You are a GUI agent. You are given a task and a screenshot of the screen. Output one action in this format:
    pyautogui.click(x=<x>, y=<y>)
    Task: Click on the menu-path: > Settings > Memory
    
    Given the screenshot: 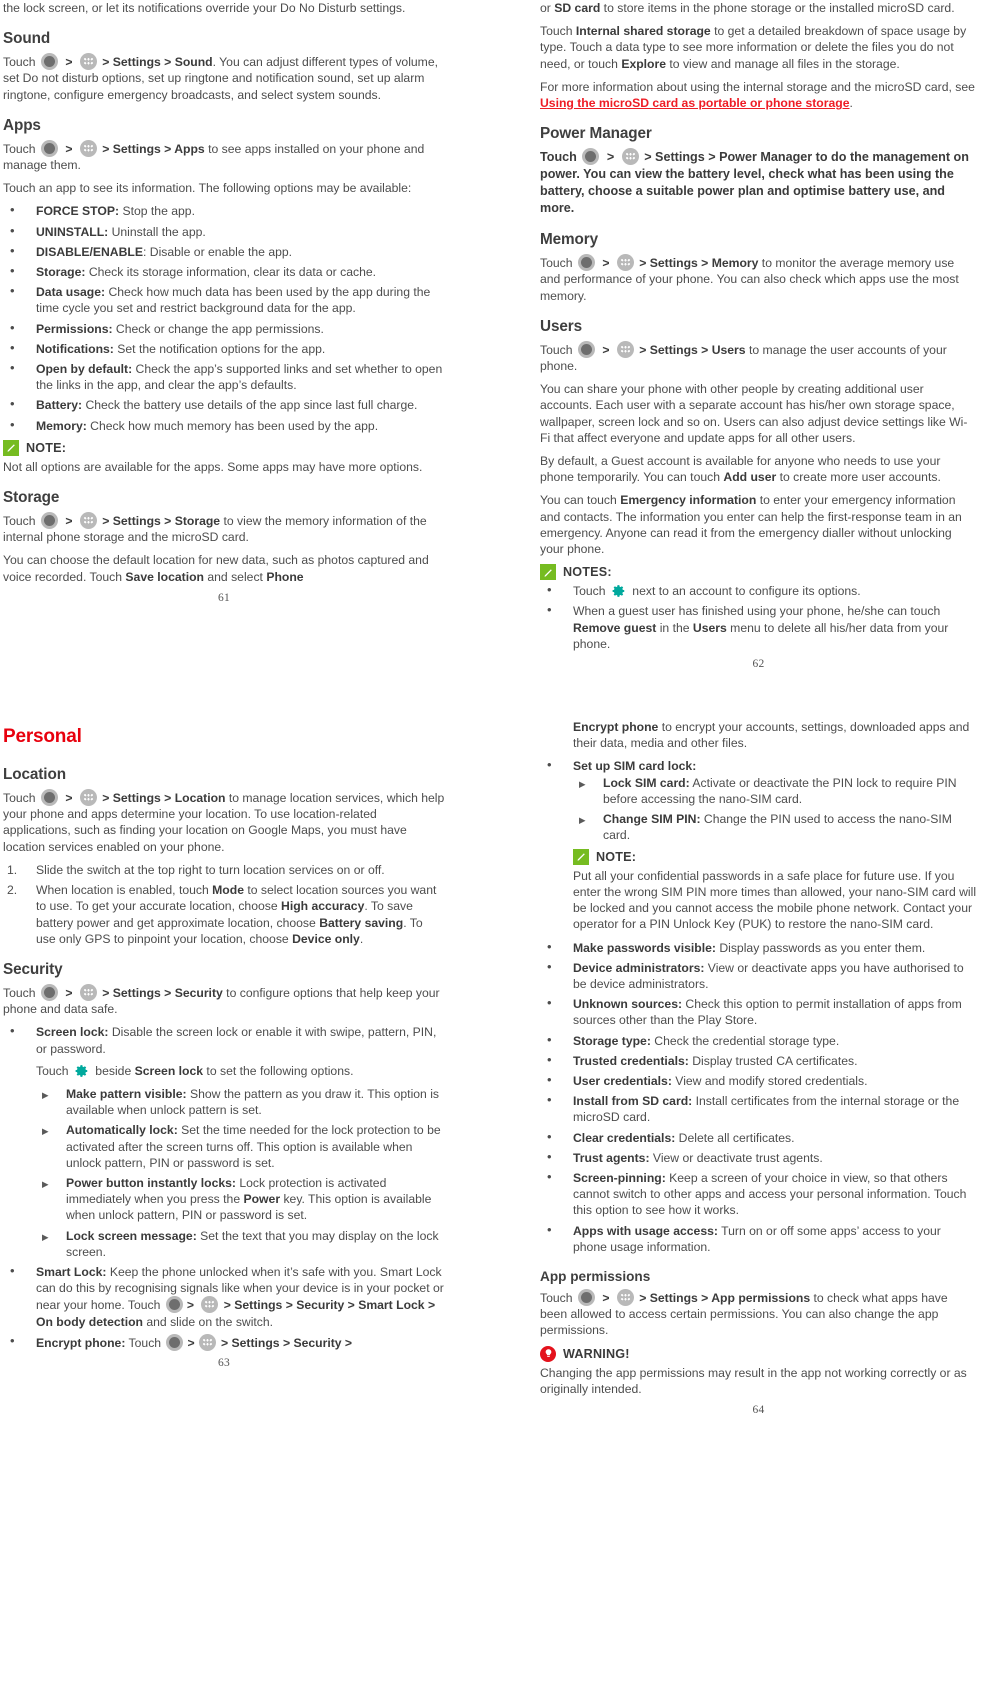 What is the action you would take?
    pyautogui.click(x=699, y=263)
    